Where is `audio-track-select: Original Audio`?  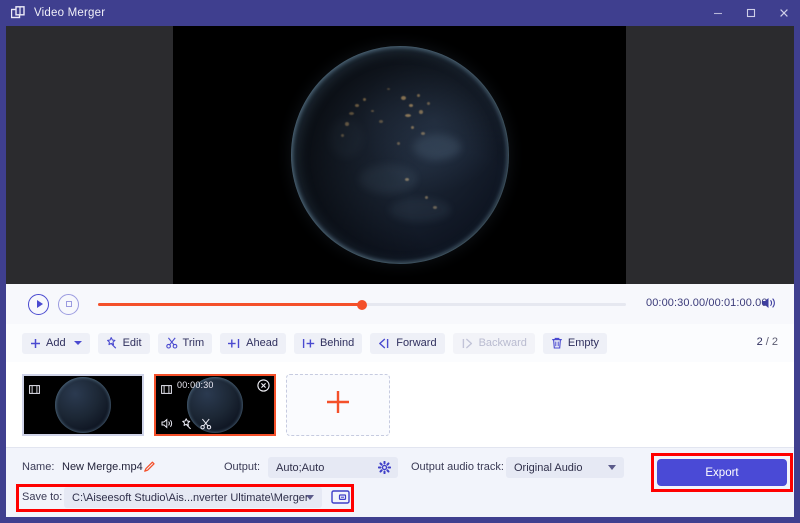 audio-track-select: Original Audio is located at coordinates (565, 467).